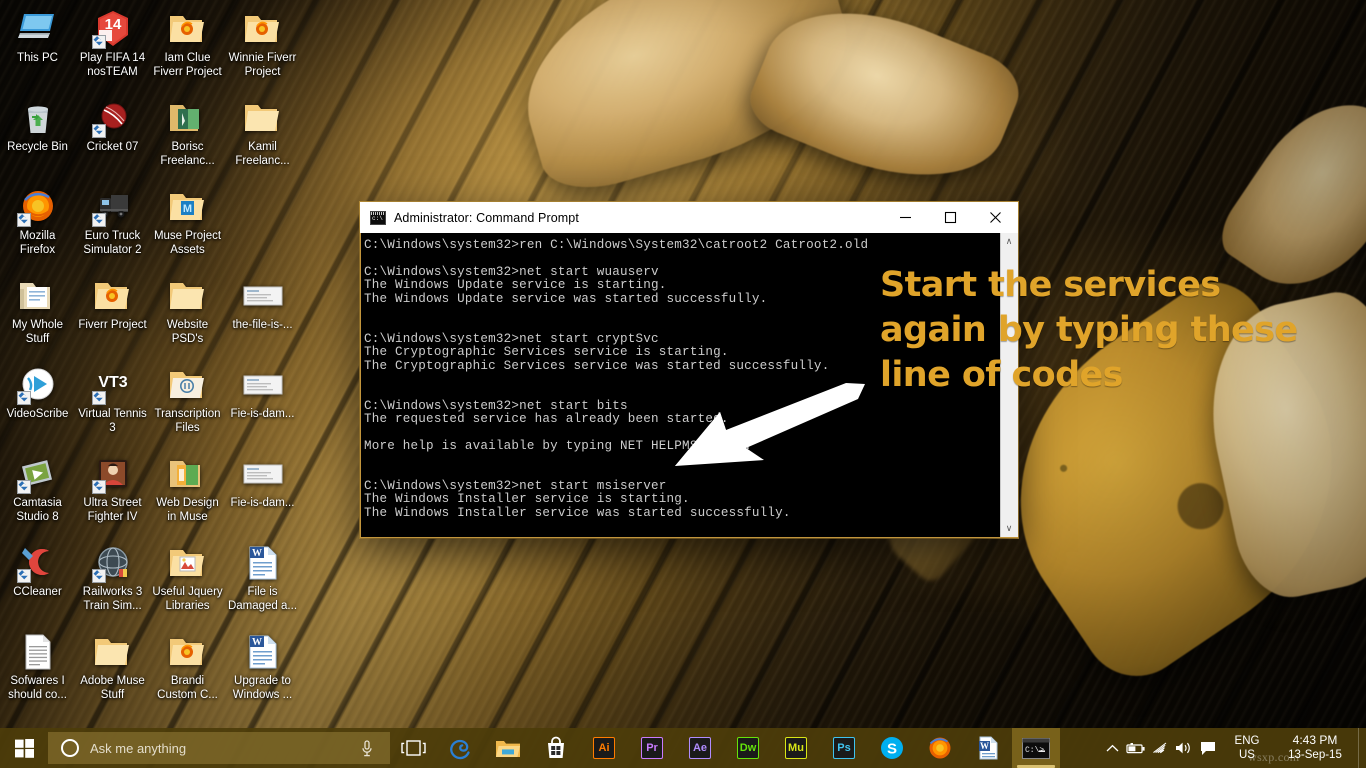 Image resolution: width=1366 pixels, height=768 pixels. I want to click on desktop-icon-ccleaner: CCleaner, so click(37, 582).